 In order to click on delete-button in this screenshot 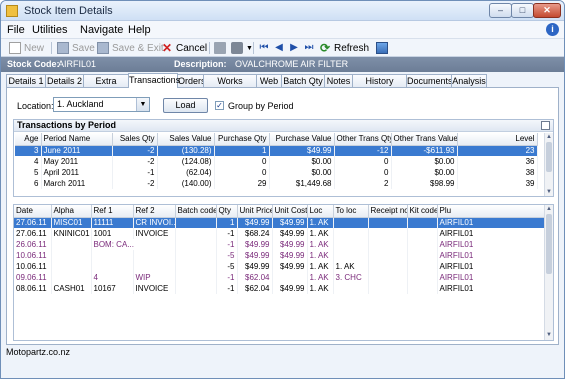, I will do `click(221, 48)`.